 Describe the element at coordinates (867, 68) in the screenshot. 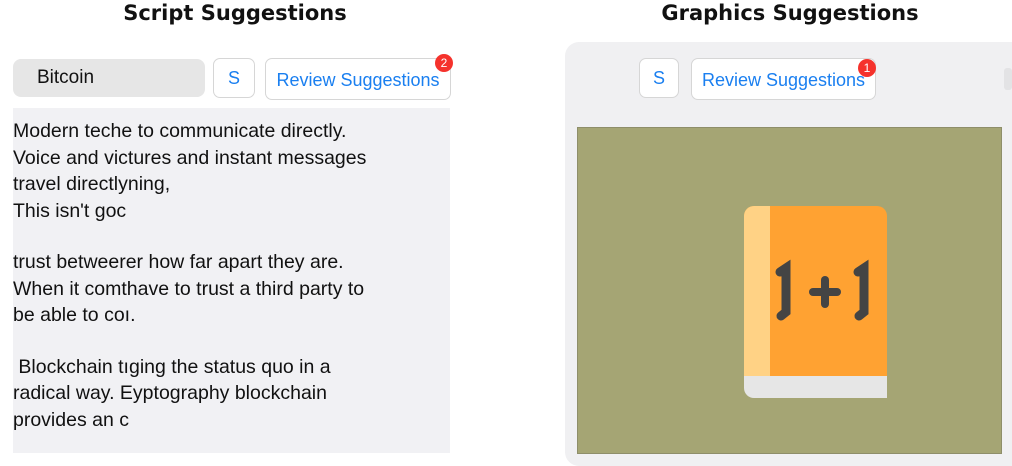

I see `graphics-suggestions-badge: 1` at that location.